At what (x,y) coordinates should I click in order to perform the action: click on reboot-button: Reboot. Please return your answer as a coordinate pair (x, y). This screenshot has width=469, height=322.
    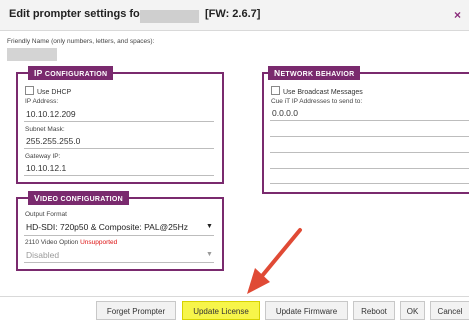
    Looking at the image, I should click on (374, 310).